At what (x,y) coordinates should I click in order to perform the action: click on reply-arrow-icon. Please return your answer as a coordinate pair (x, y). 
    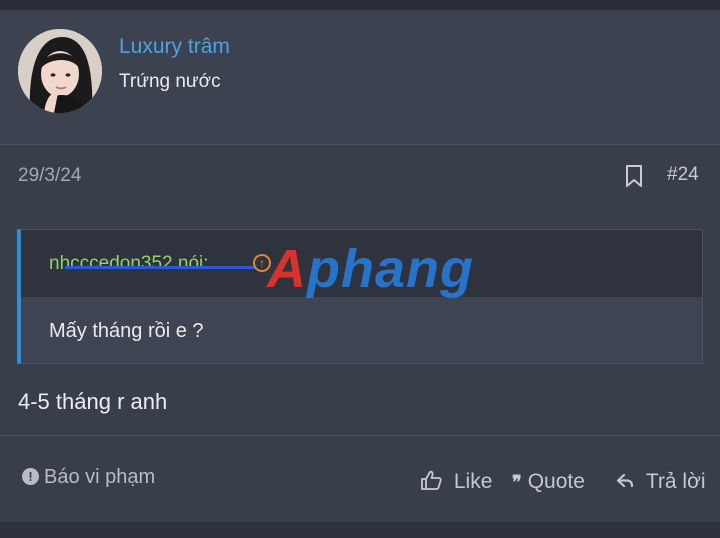
    Looking at the image, I should click on (628, 481).